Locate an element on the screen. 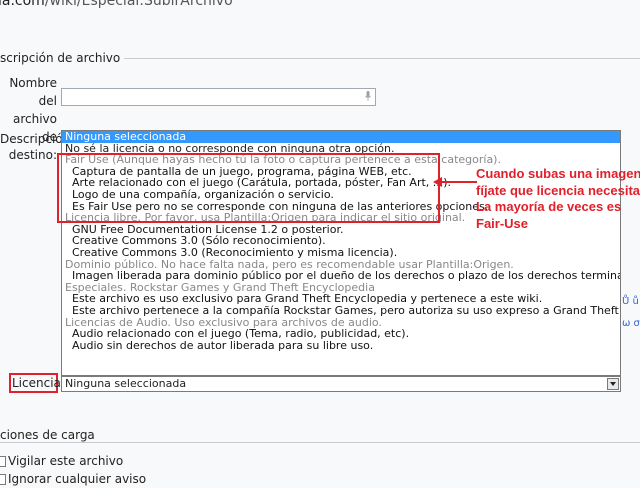 This screenshot has width=640, height=488. annotation-line1: Cuando subas una imagen is located at coordinates (558, 173).